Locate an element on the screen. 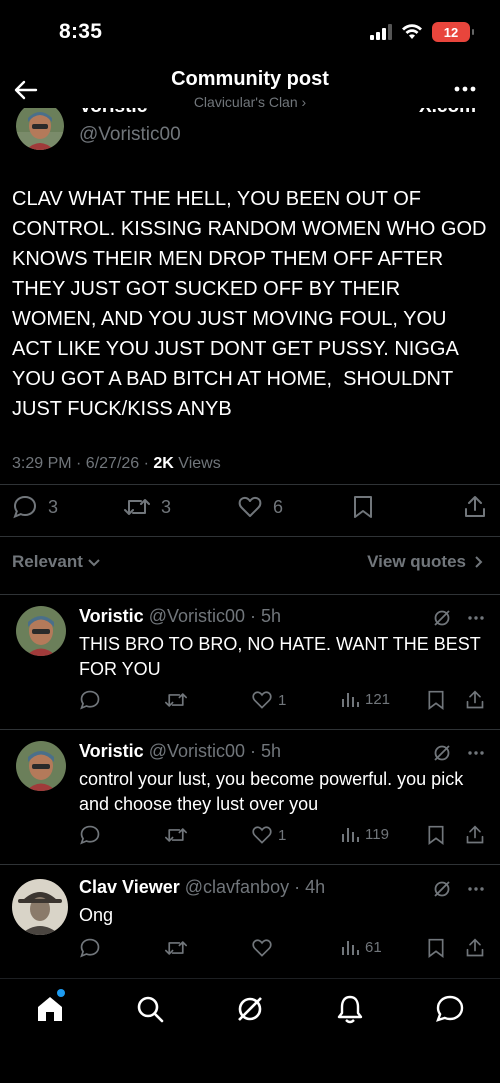 The width and height of the screenshot is (500, 1083). divider is located at coordinates (250, 536).